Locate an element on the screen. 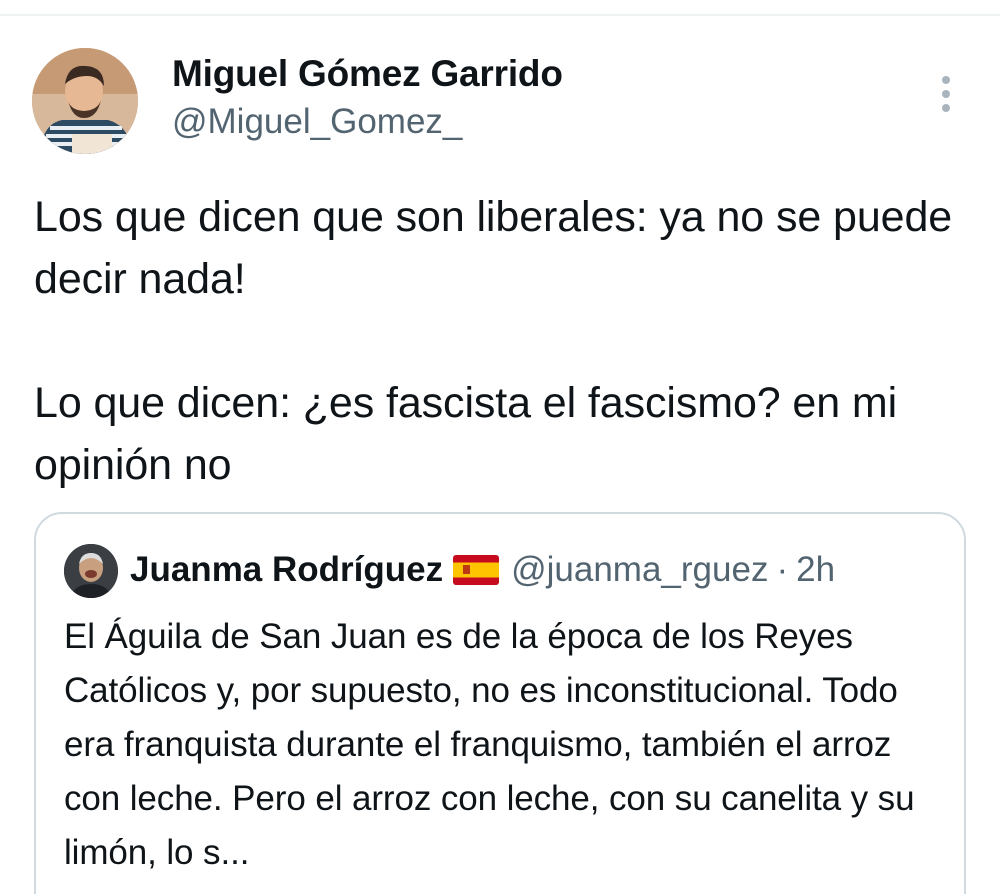 The width and height of the screenshot is (1000, 894). author-name: Miguel Gómez Garrido is located at coordinates (367, 74).